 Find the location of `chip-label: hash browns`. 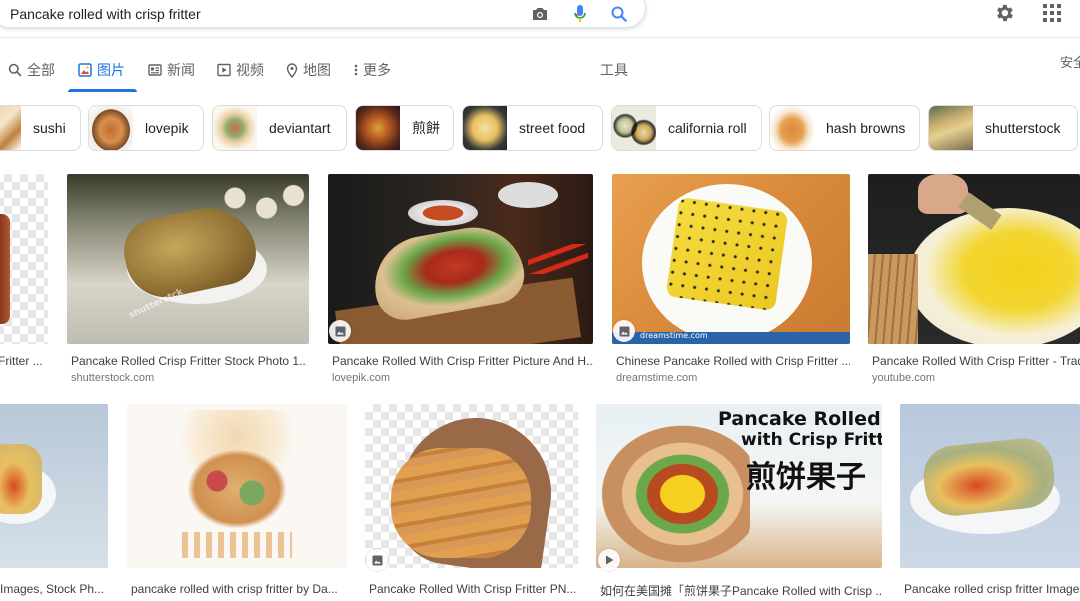

chip-label: hash browns is located at coordinates (866, 128).